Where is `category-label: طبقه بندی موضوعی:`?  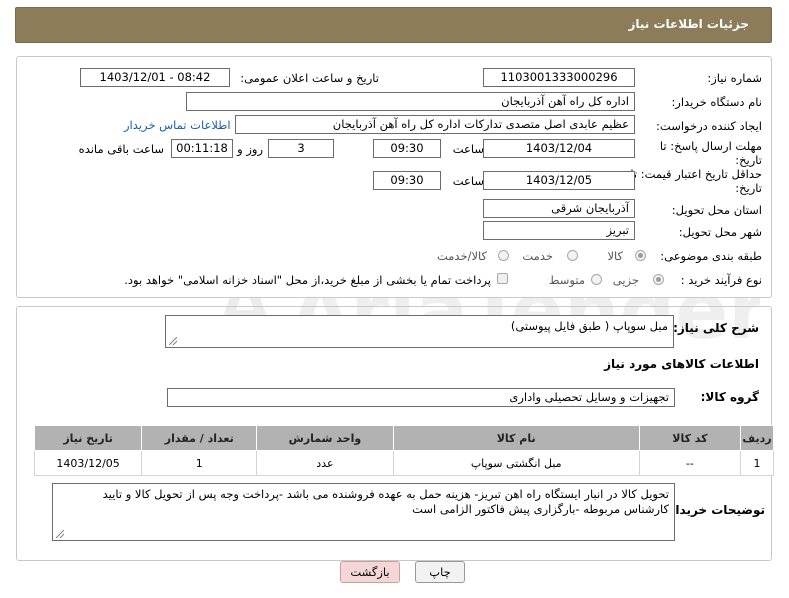 category-label: طبقه بندی موضوعی: is located at coordinates (711, 256).